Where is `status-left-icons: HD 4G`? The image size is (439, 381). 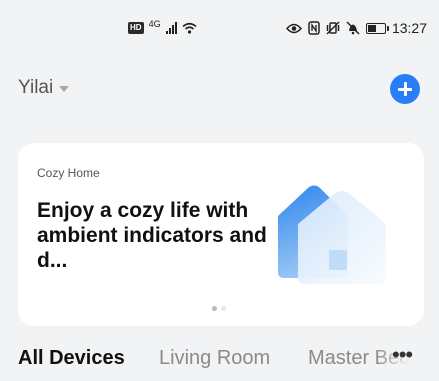 status-left-icons: HD 4G is located at coordinates (162, 26).